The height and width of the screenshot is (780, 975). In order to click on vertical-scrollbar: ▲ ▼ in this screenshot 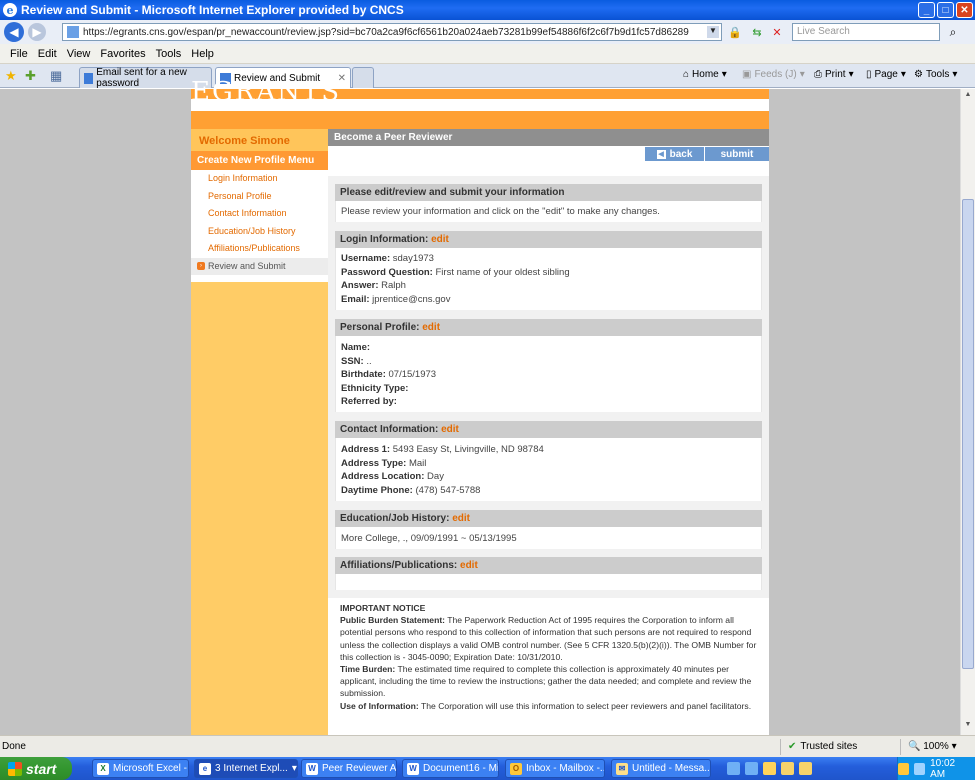, I will do `click(967, 412)`.